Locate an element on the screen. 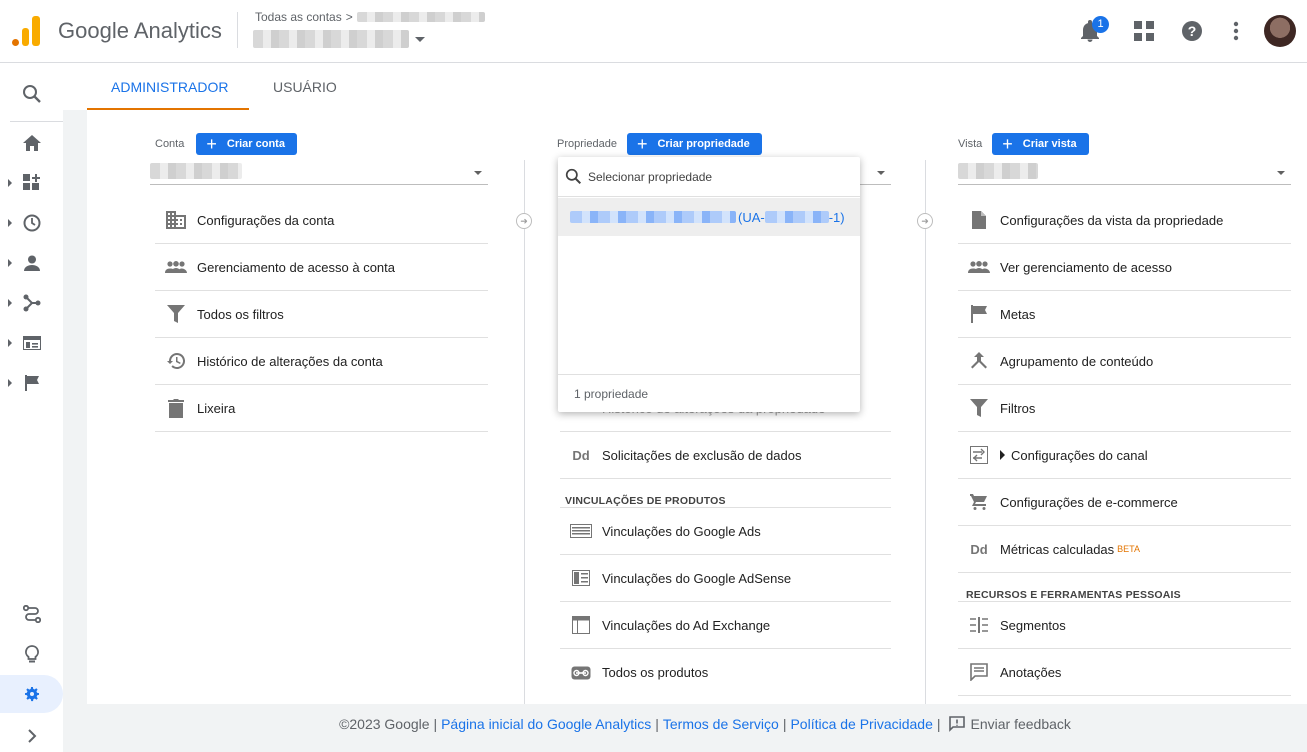 The width and height of the screenshot is (1307, 752). list-item: Metas is located at coordinates (1124, 314).